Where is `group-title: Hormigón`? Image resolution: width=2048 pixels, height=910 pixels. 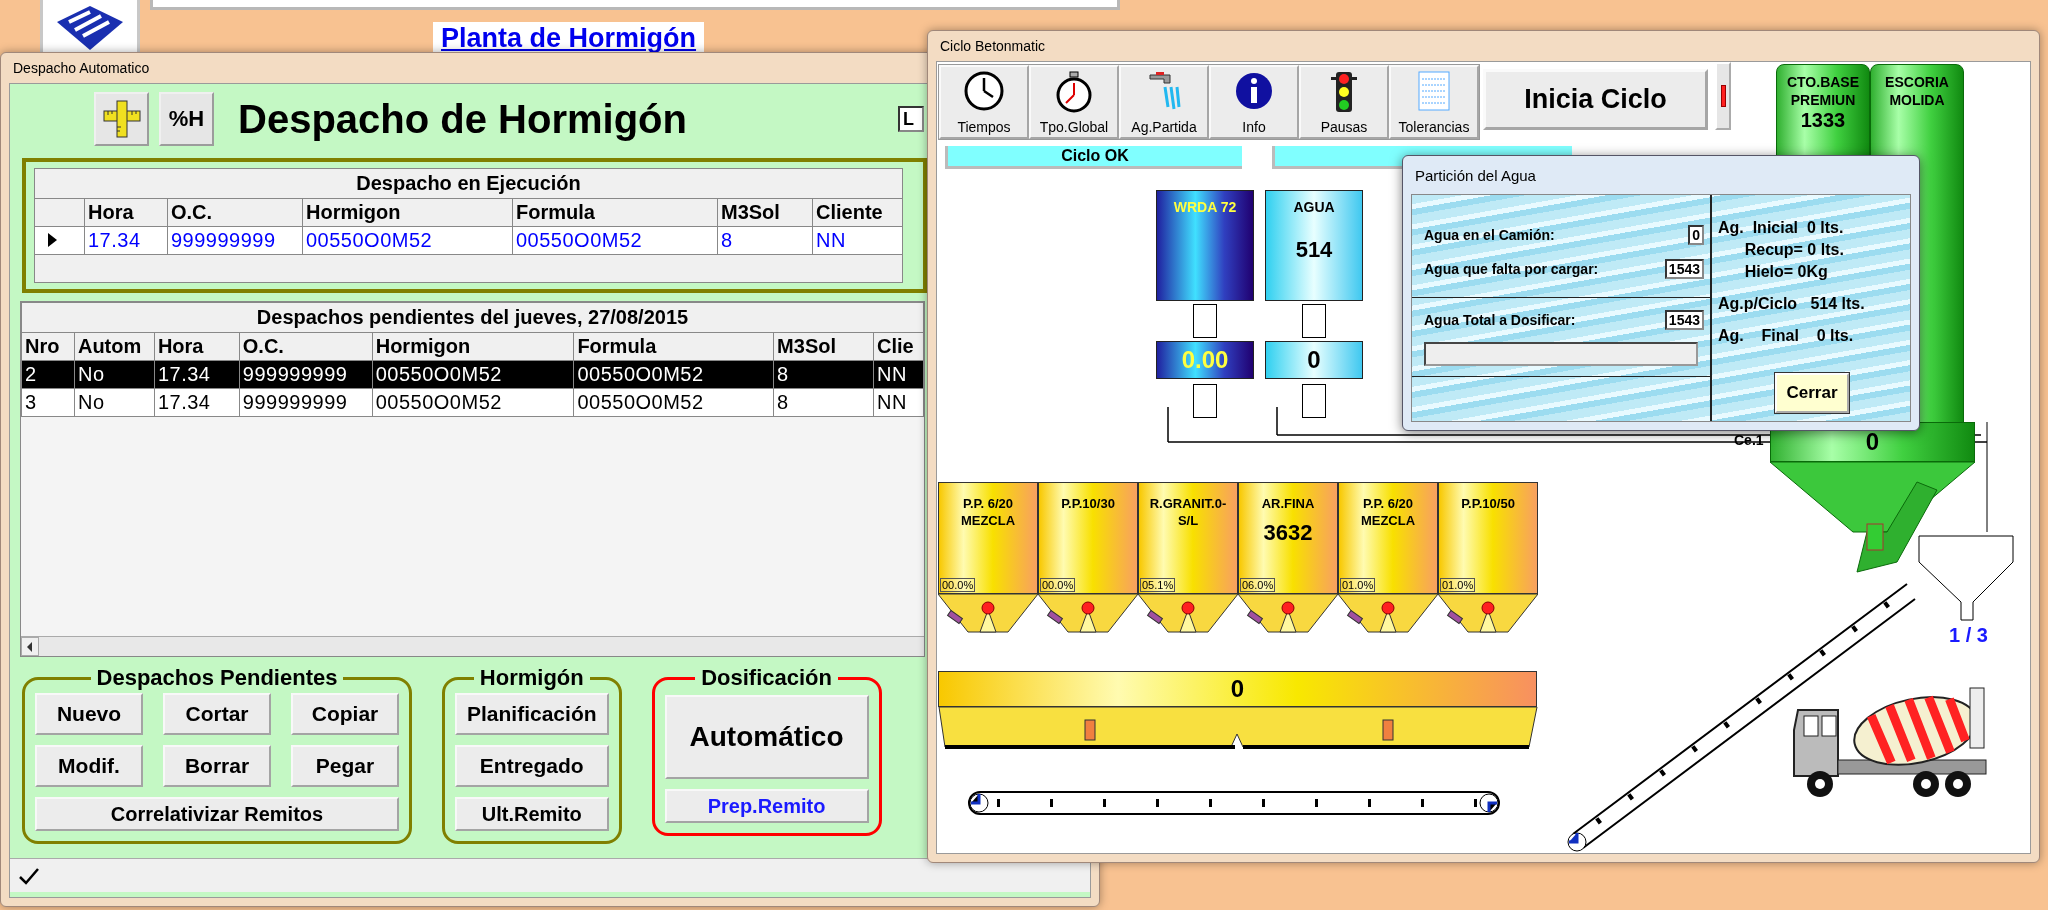 group-title: Hormigón is located at coordinates (531, 678).